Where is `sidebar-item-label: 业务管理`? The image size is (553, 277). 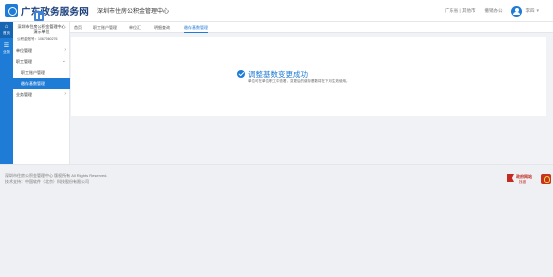
sidebar-item-label: 业务管理 is located at coordinates (24, 94).